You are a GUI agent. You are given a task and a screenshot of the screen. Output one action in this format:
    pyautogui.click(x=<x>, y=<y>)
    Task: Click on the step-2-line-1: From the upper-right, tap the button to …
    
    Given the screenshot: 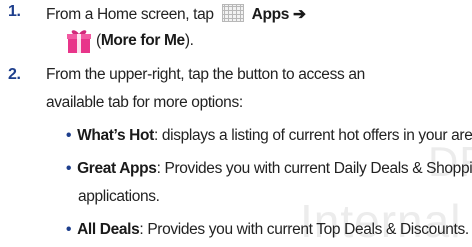 What is the action you would take?
    pyautogui.click(x=205, y=74)
    